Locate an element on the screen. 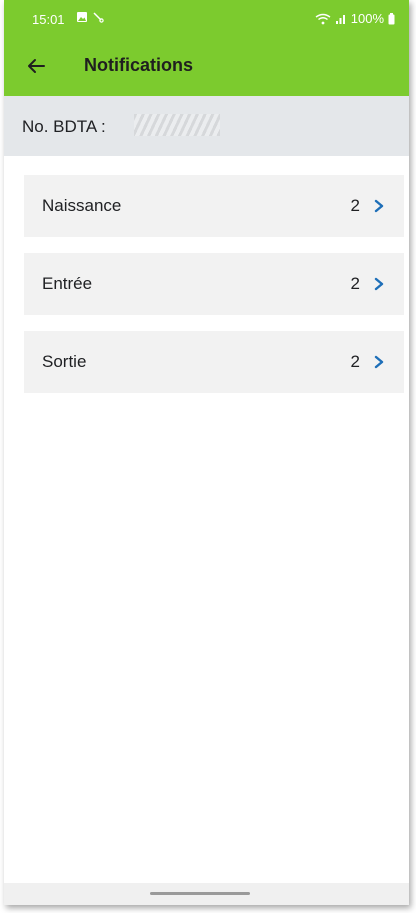  battery-percent: 100% is located at coordinates (367, 18).